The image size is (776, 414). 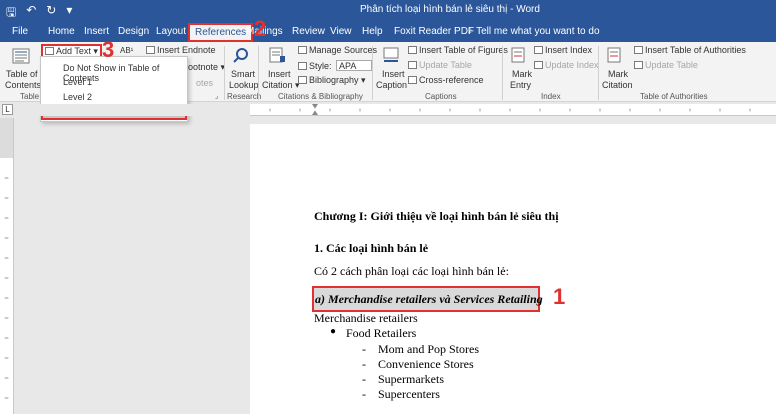 I want to click on manage-sources-button: Manage Sources, so click(x=337, y=50).